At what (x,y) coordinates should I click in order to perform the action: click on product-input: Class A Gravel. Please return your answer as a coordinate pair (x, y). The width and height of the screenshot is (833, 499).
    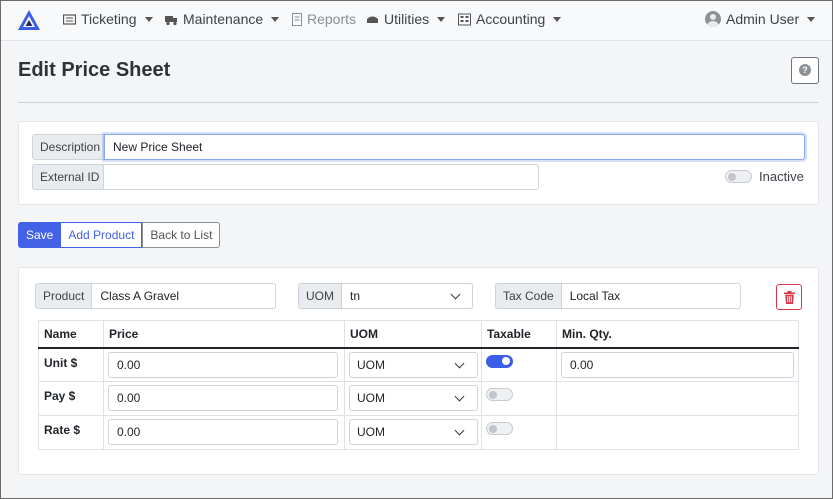
    Looking at the image, I should click on (184, 296).